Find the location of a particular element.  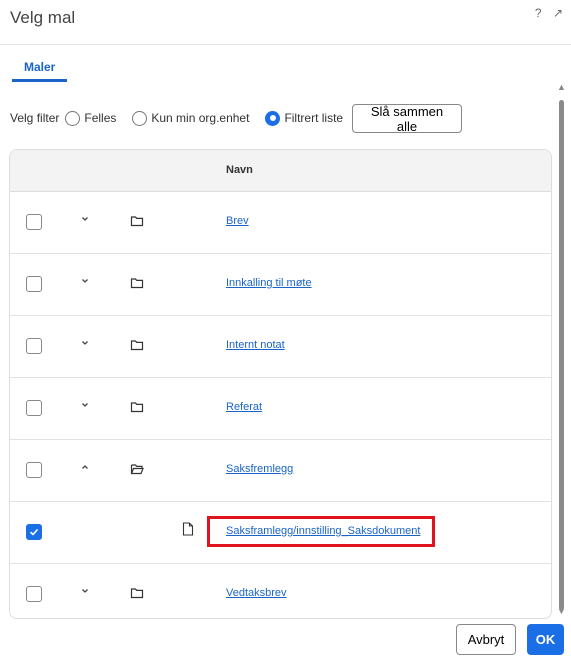

filter-option-filtrert: Filtrert liste is located at coordinates (301, 118).